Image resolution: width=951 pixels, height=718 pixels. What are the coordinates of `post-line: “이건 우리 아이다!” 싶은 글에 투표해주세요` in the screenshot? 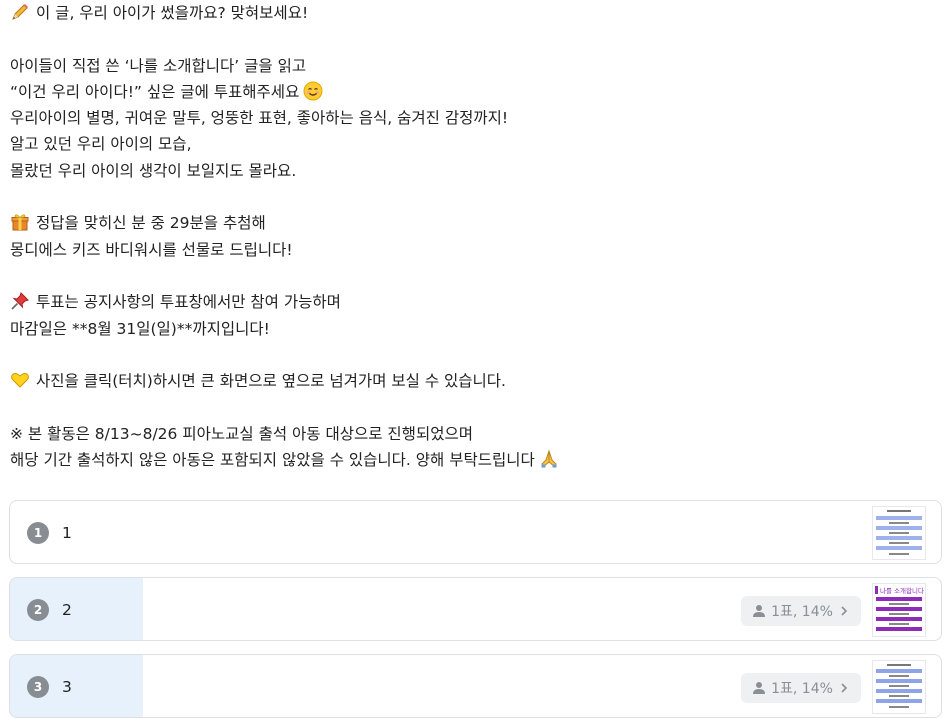 It's located at (475, 92).